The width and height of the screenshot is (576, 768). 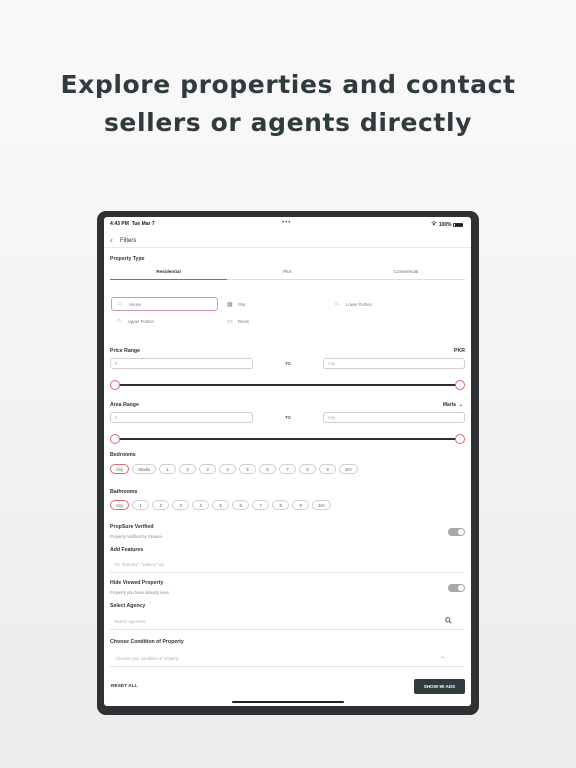 I want to click on room-icon: ▭, so click(x=230, y=321).